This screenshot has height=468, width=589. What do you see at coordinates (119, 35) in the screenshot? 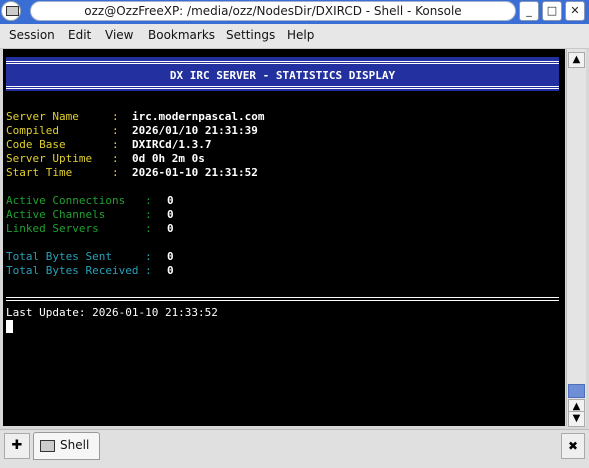
I see `menu-view: View` at bounding box center [119, 35].